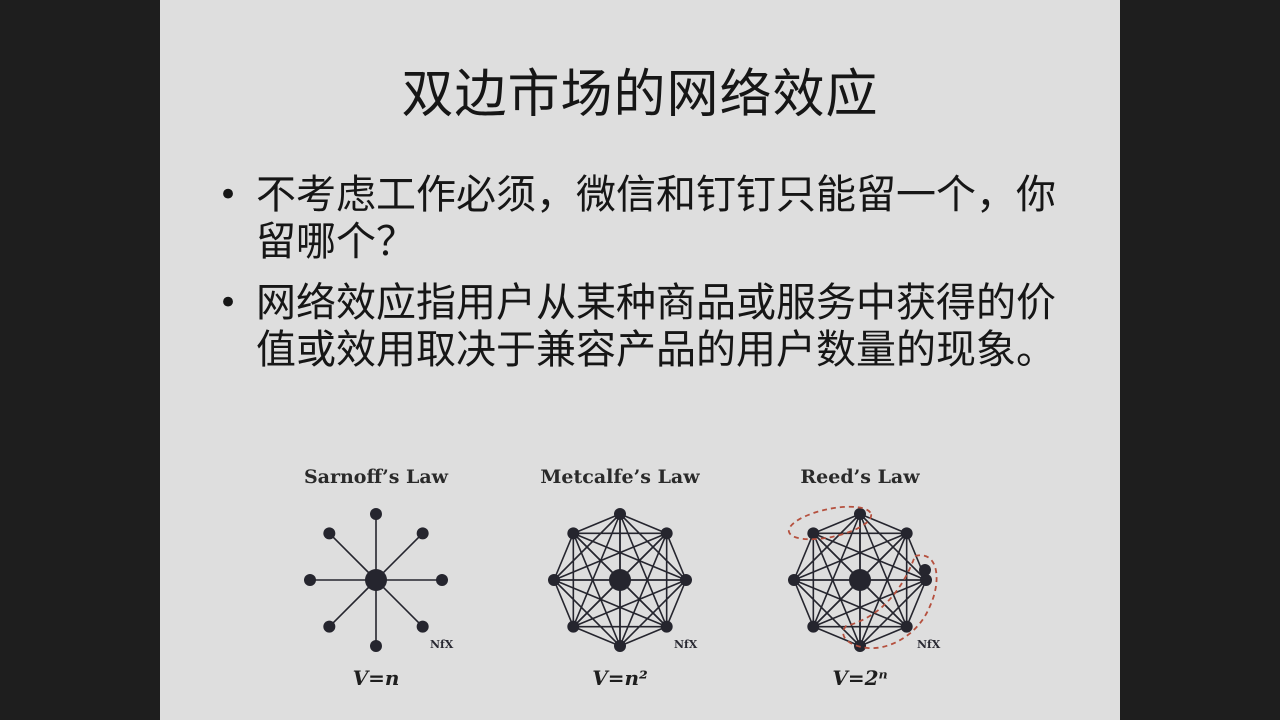 This screenshot has height=720, width=1280. What do you see at coordinates (620, 678) in the screenshot?
I see `law-formula: V=n²` at bounding box center [620, 678].